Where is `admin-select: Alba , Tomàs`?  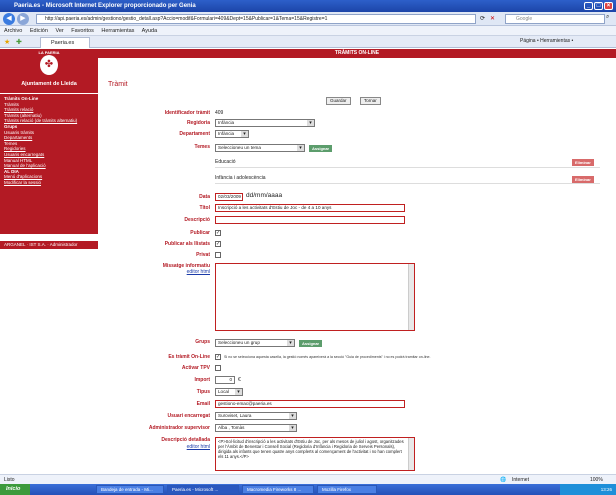 admin-select: Alba , Tomàs is located at coordinates (256, 428).